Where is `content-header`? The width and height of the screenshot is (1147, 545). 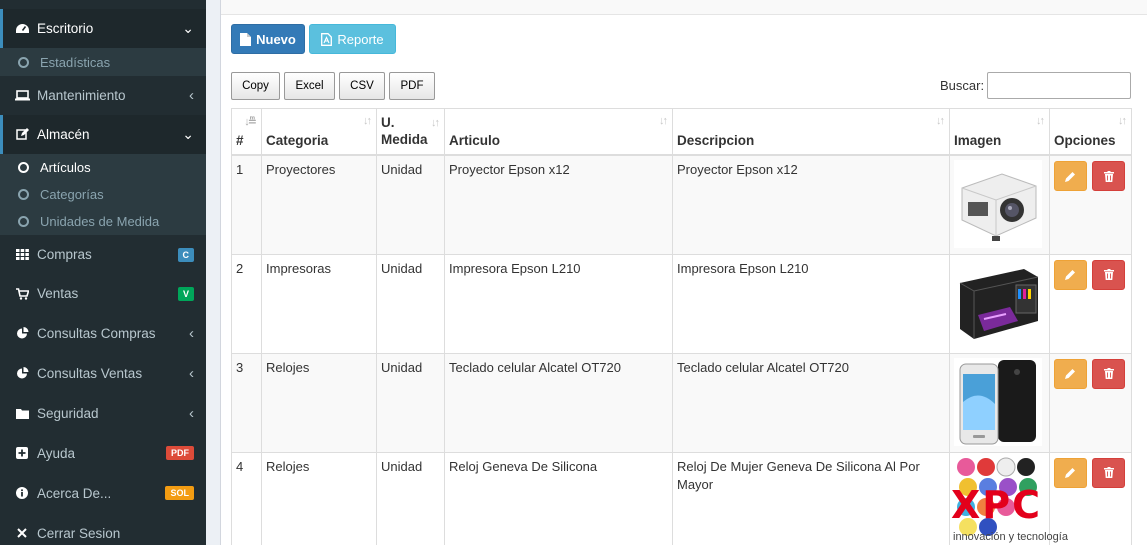 content-header is located at coordinates (684, 7).